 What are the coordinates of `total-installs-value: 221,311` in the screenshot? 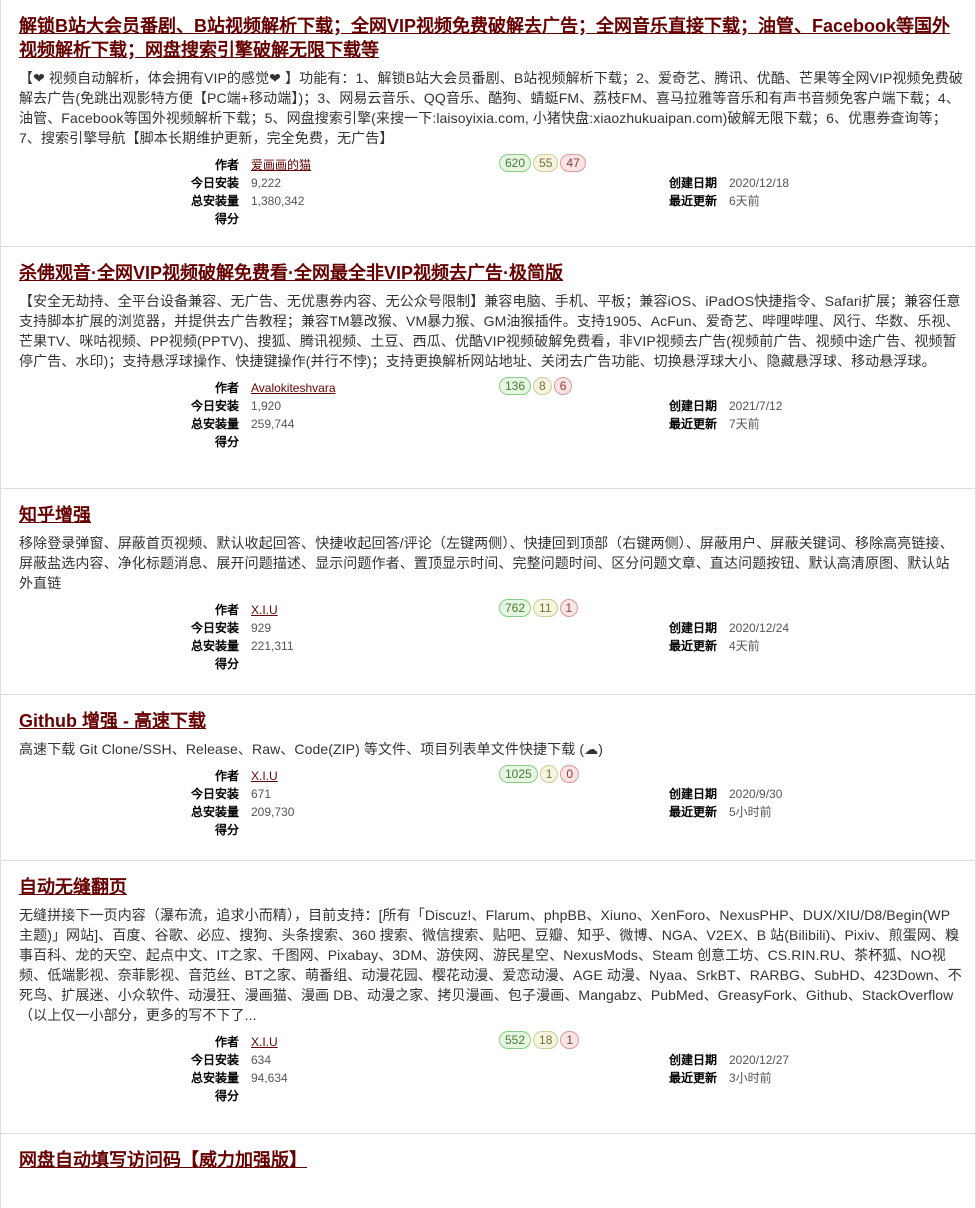 It's located at (272, 646).